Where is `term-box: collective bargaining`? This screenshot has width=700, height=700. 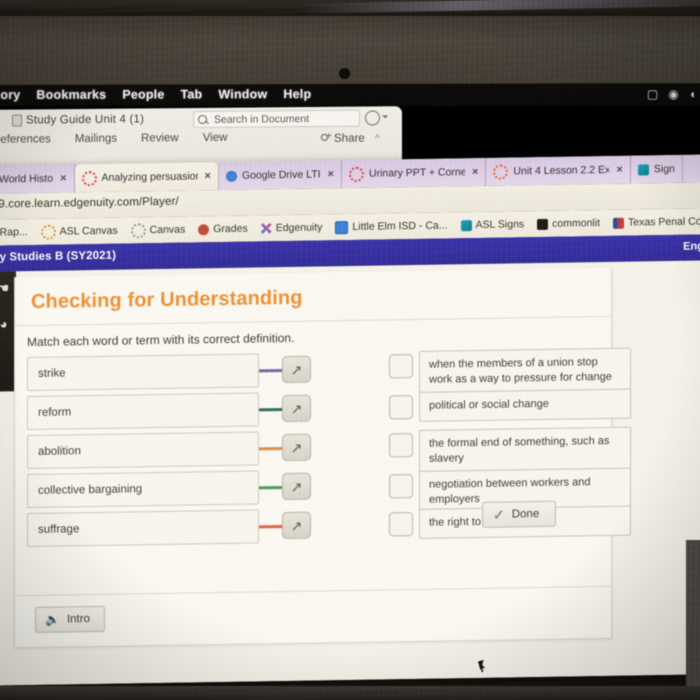 term-box: collective bargaining is located at coordinates (143, 489).